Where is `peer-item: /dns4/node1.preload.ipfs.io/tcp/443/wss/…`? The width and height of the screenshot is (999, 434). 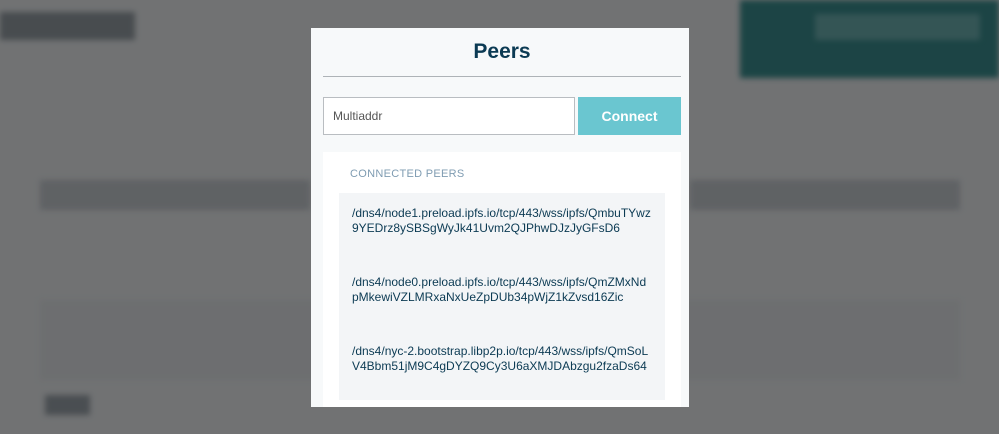 peer-item: /dns4/node1.preload.ipfs.io/tcp/443/wss/… is located at coordinates (502, 227).